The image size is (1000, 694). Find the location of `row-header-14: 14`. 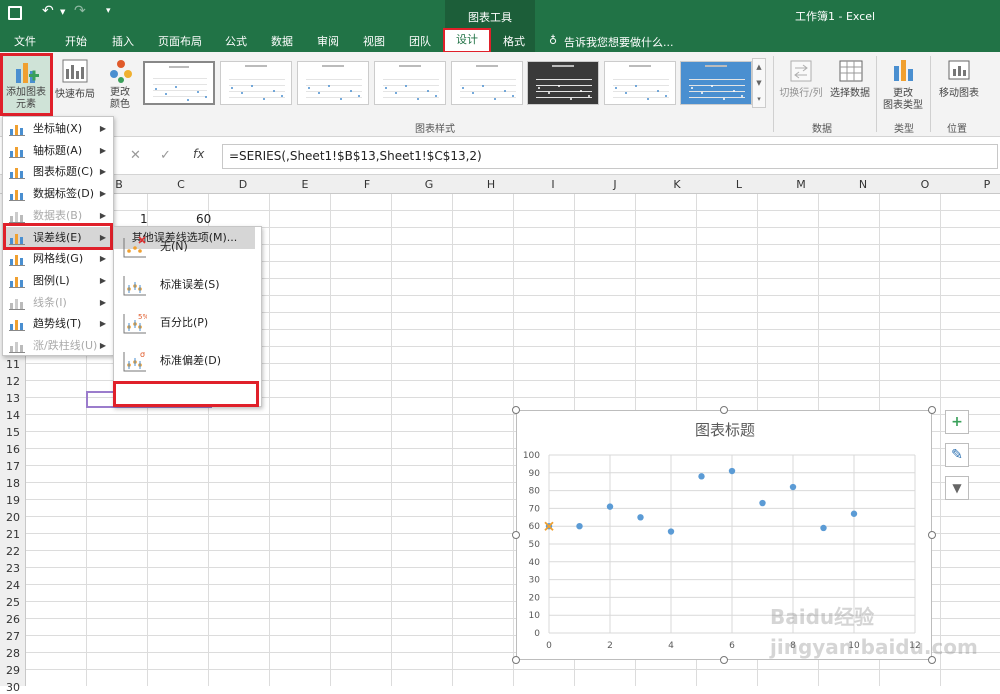

row-header-14: 14 is located at coordinates (13, 415).